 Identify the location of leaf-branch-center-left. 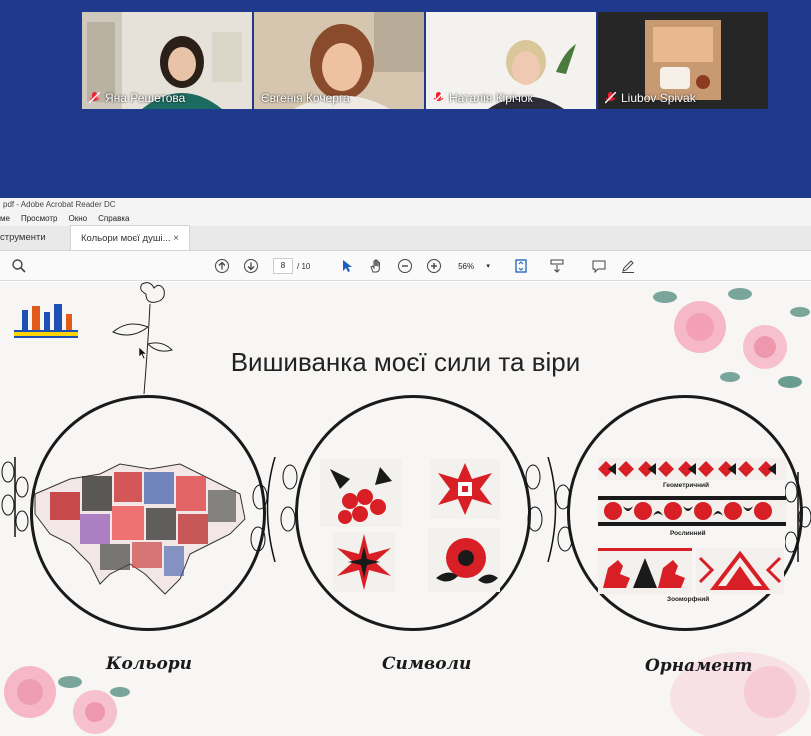
(275, 509).